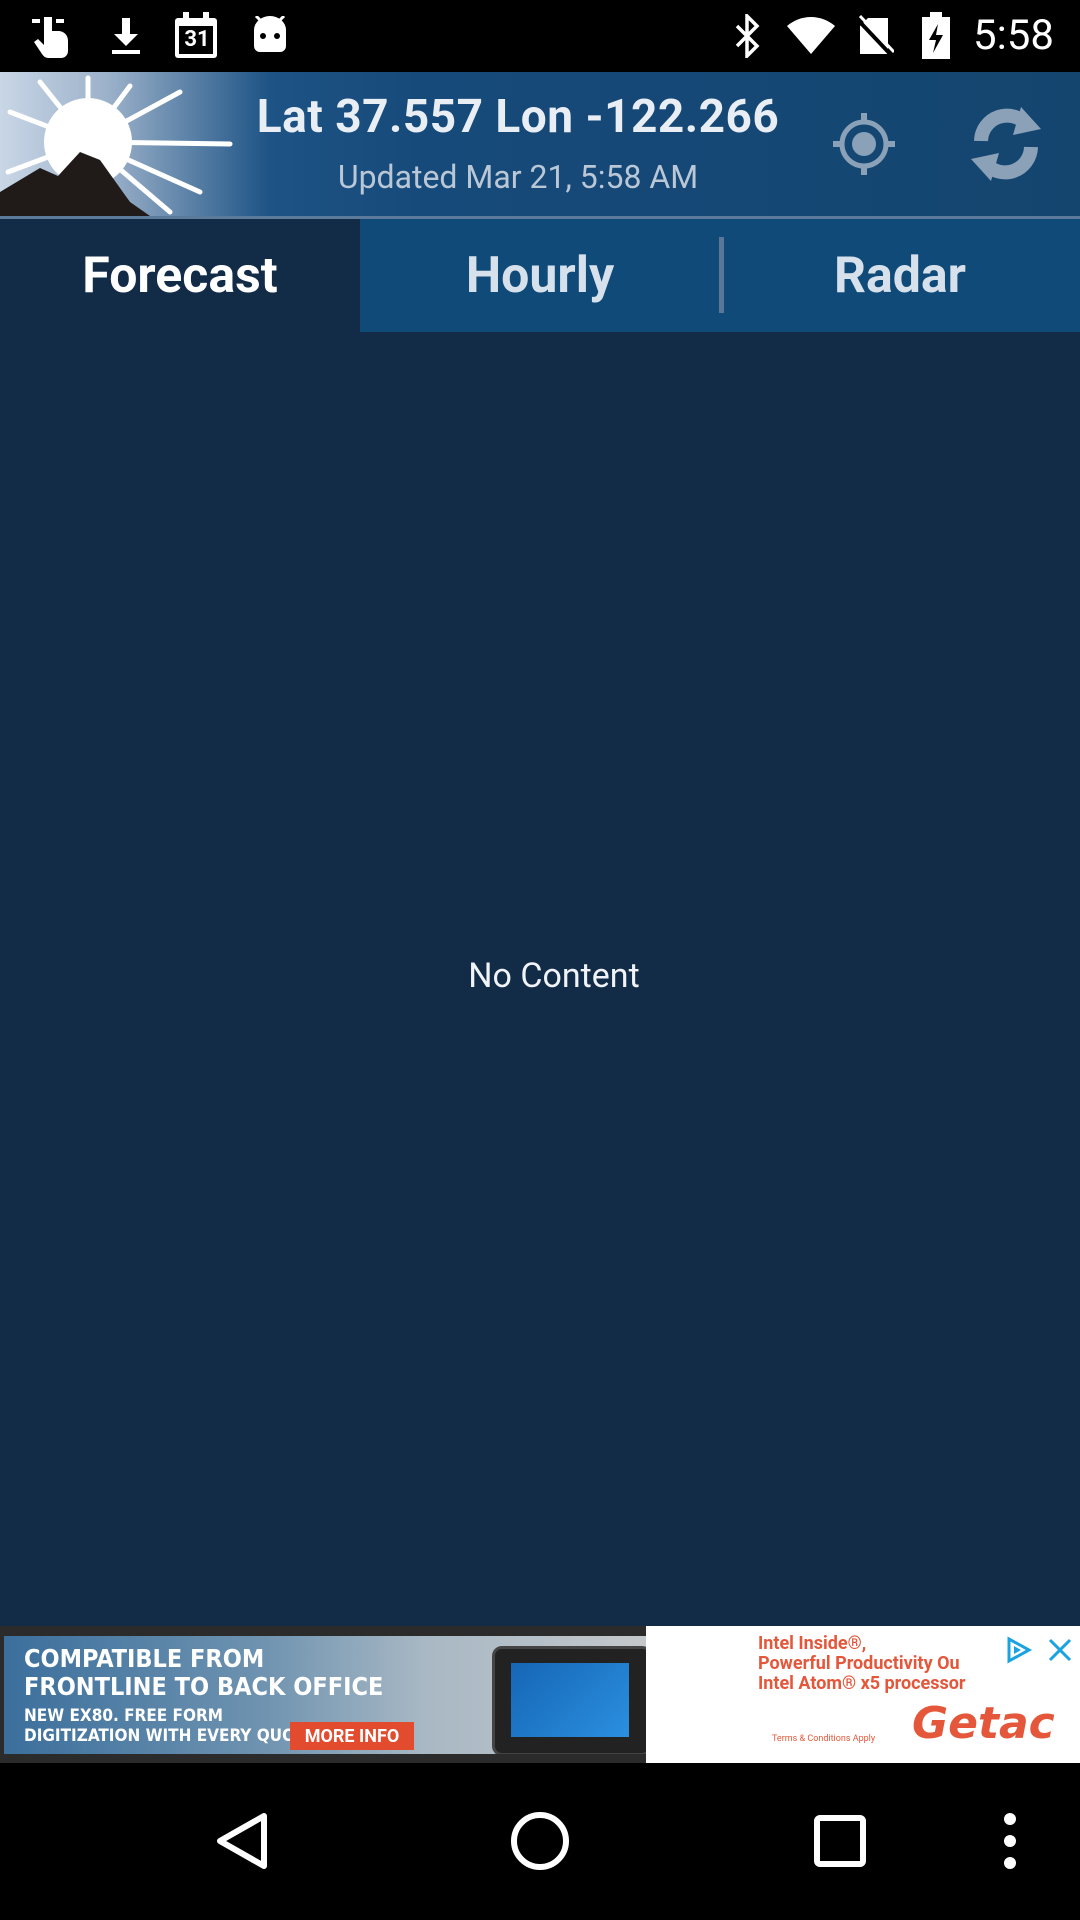 This screenshot has height=1920, width=1080. I want to click on ad-headline-2: FRONTLINE TO BACK OFFICE, so click(204, 1686).